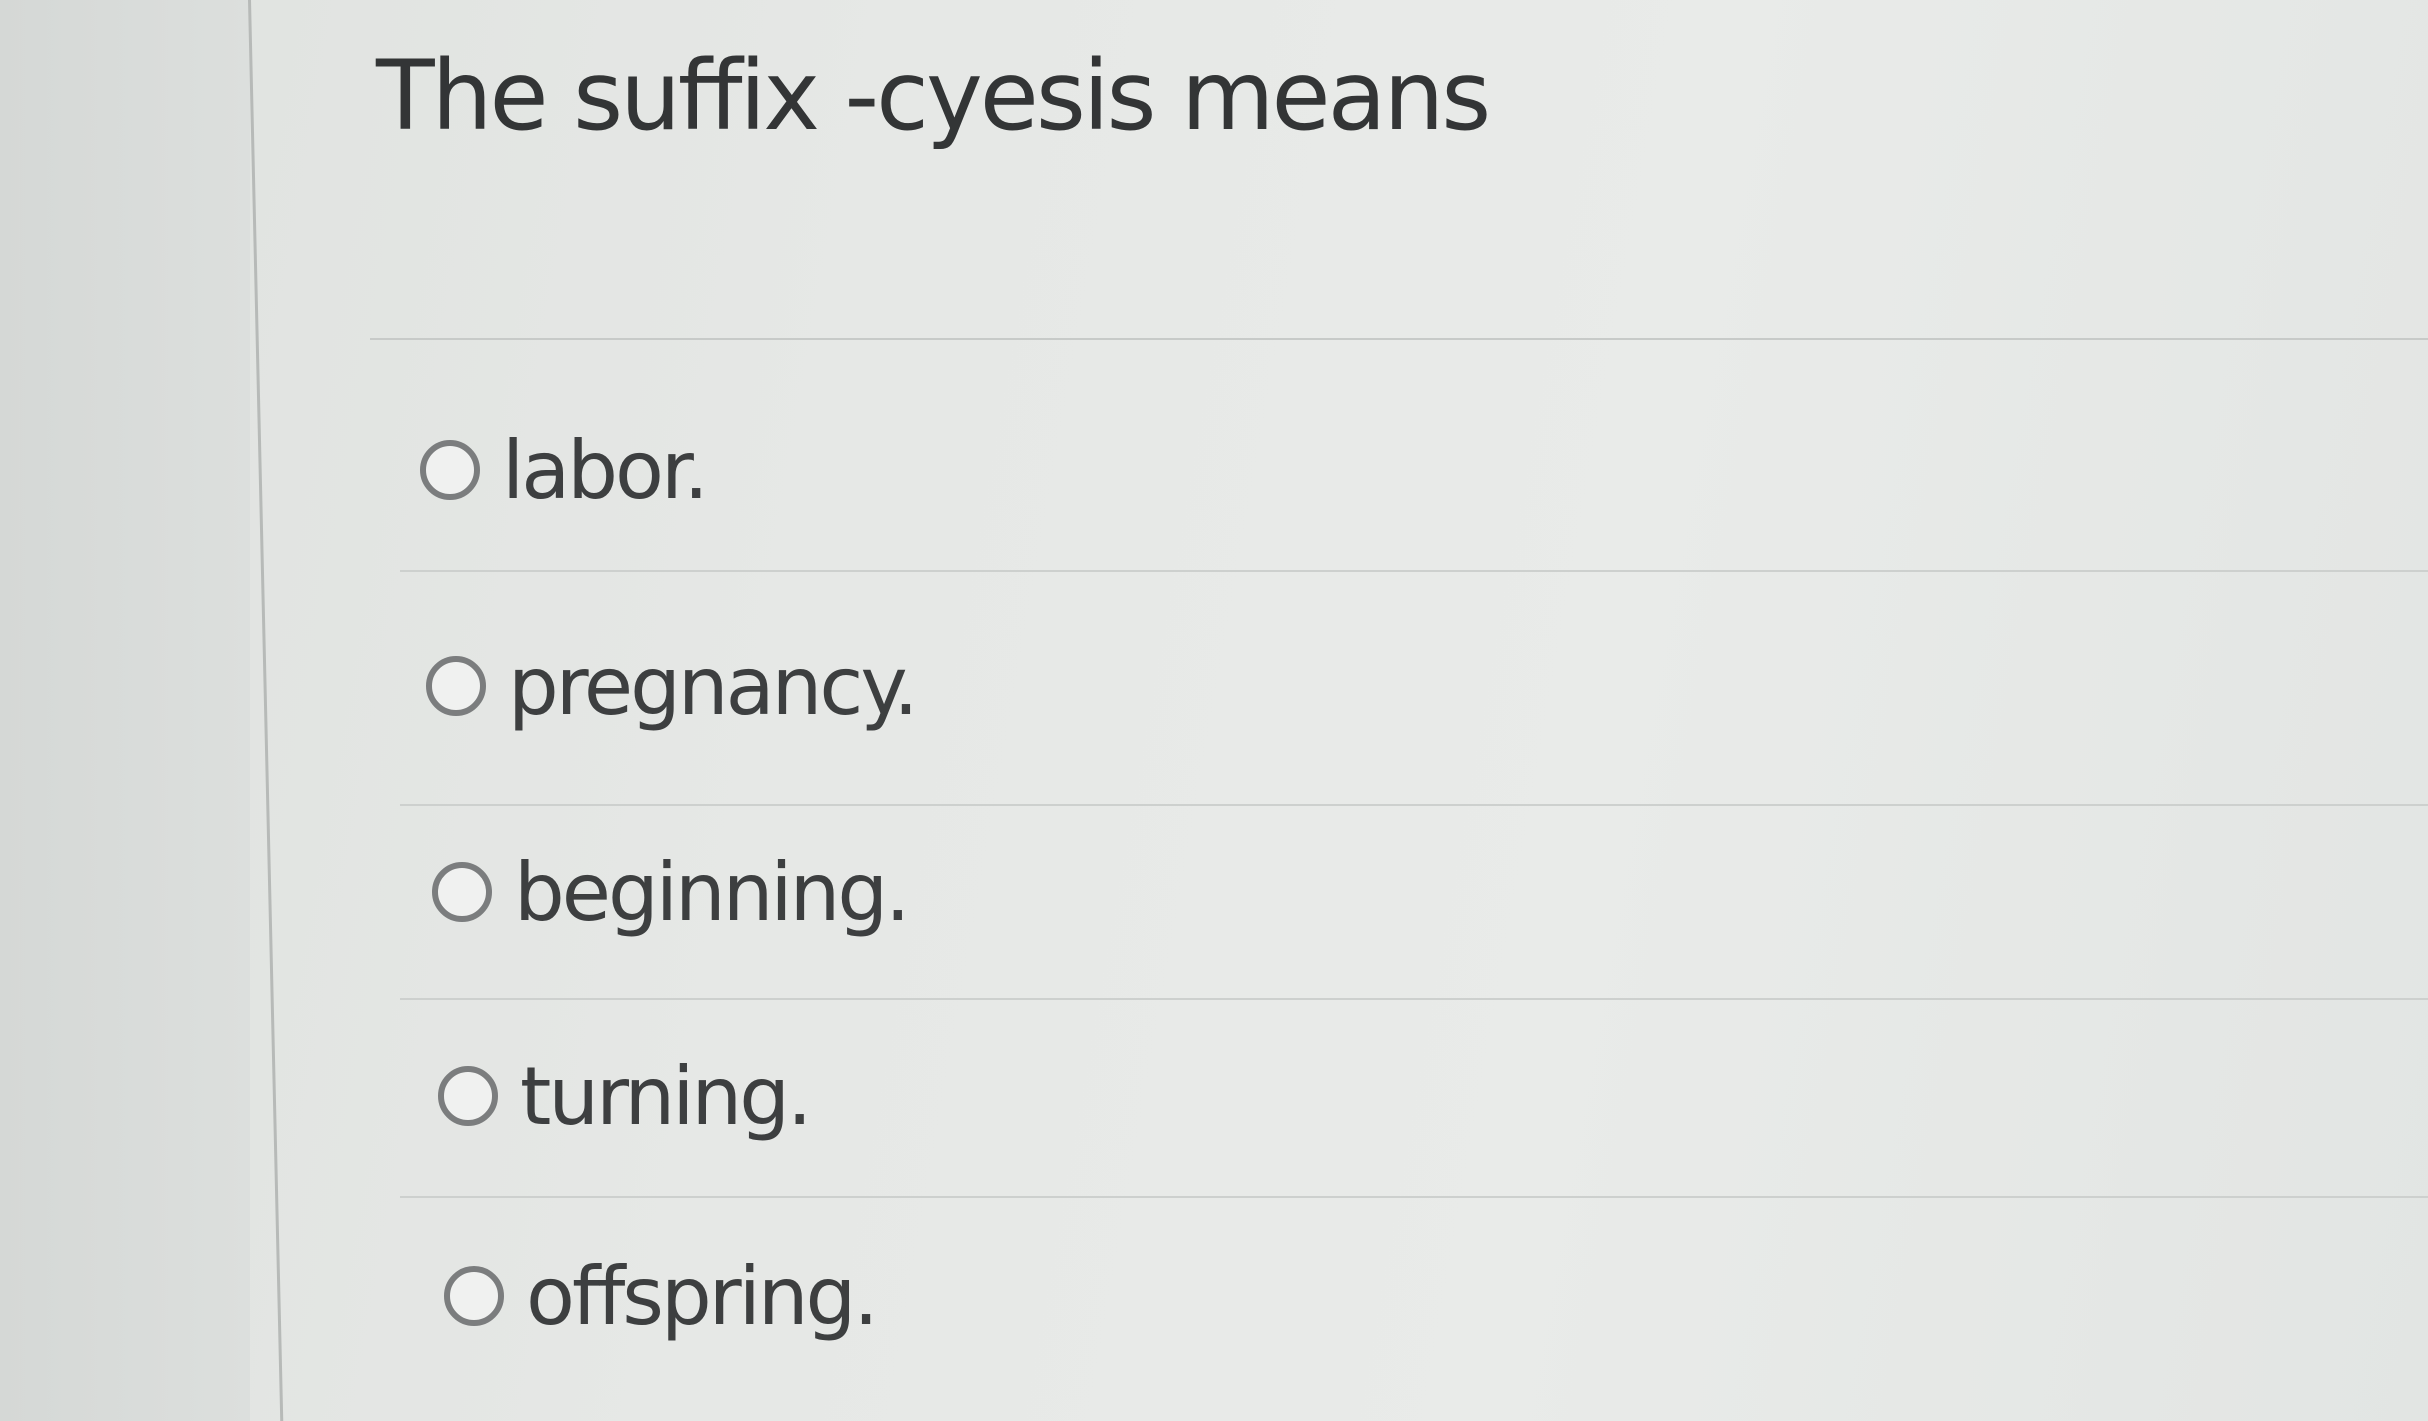 This screenshot has height=1421, width=2428. Describe the element at coordinates (1120, 470) in the screenshot. I see `answer-option-labor: labor.` at that location.